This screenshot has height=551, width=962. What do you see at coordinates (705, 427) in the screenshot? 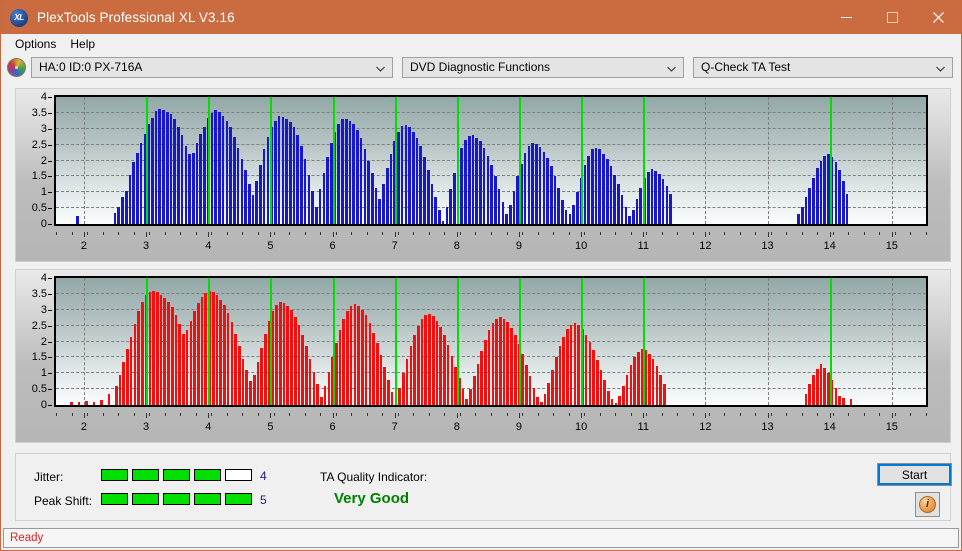
I see `x-axis-tick-label: 12` at bounding box center [705, 427].